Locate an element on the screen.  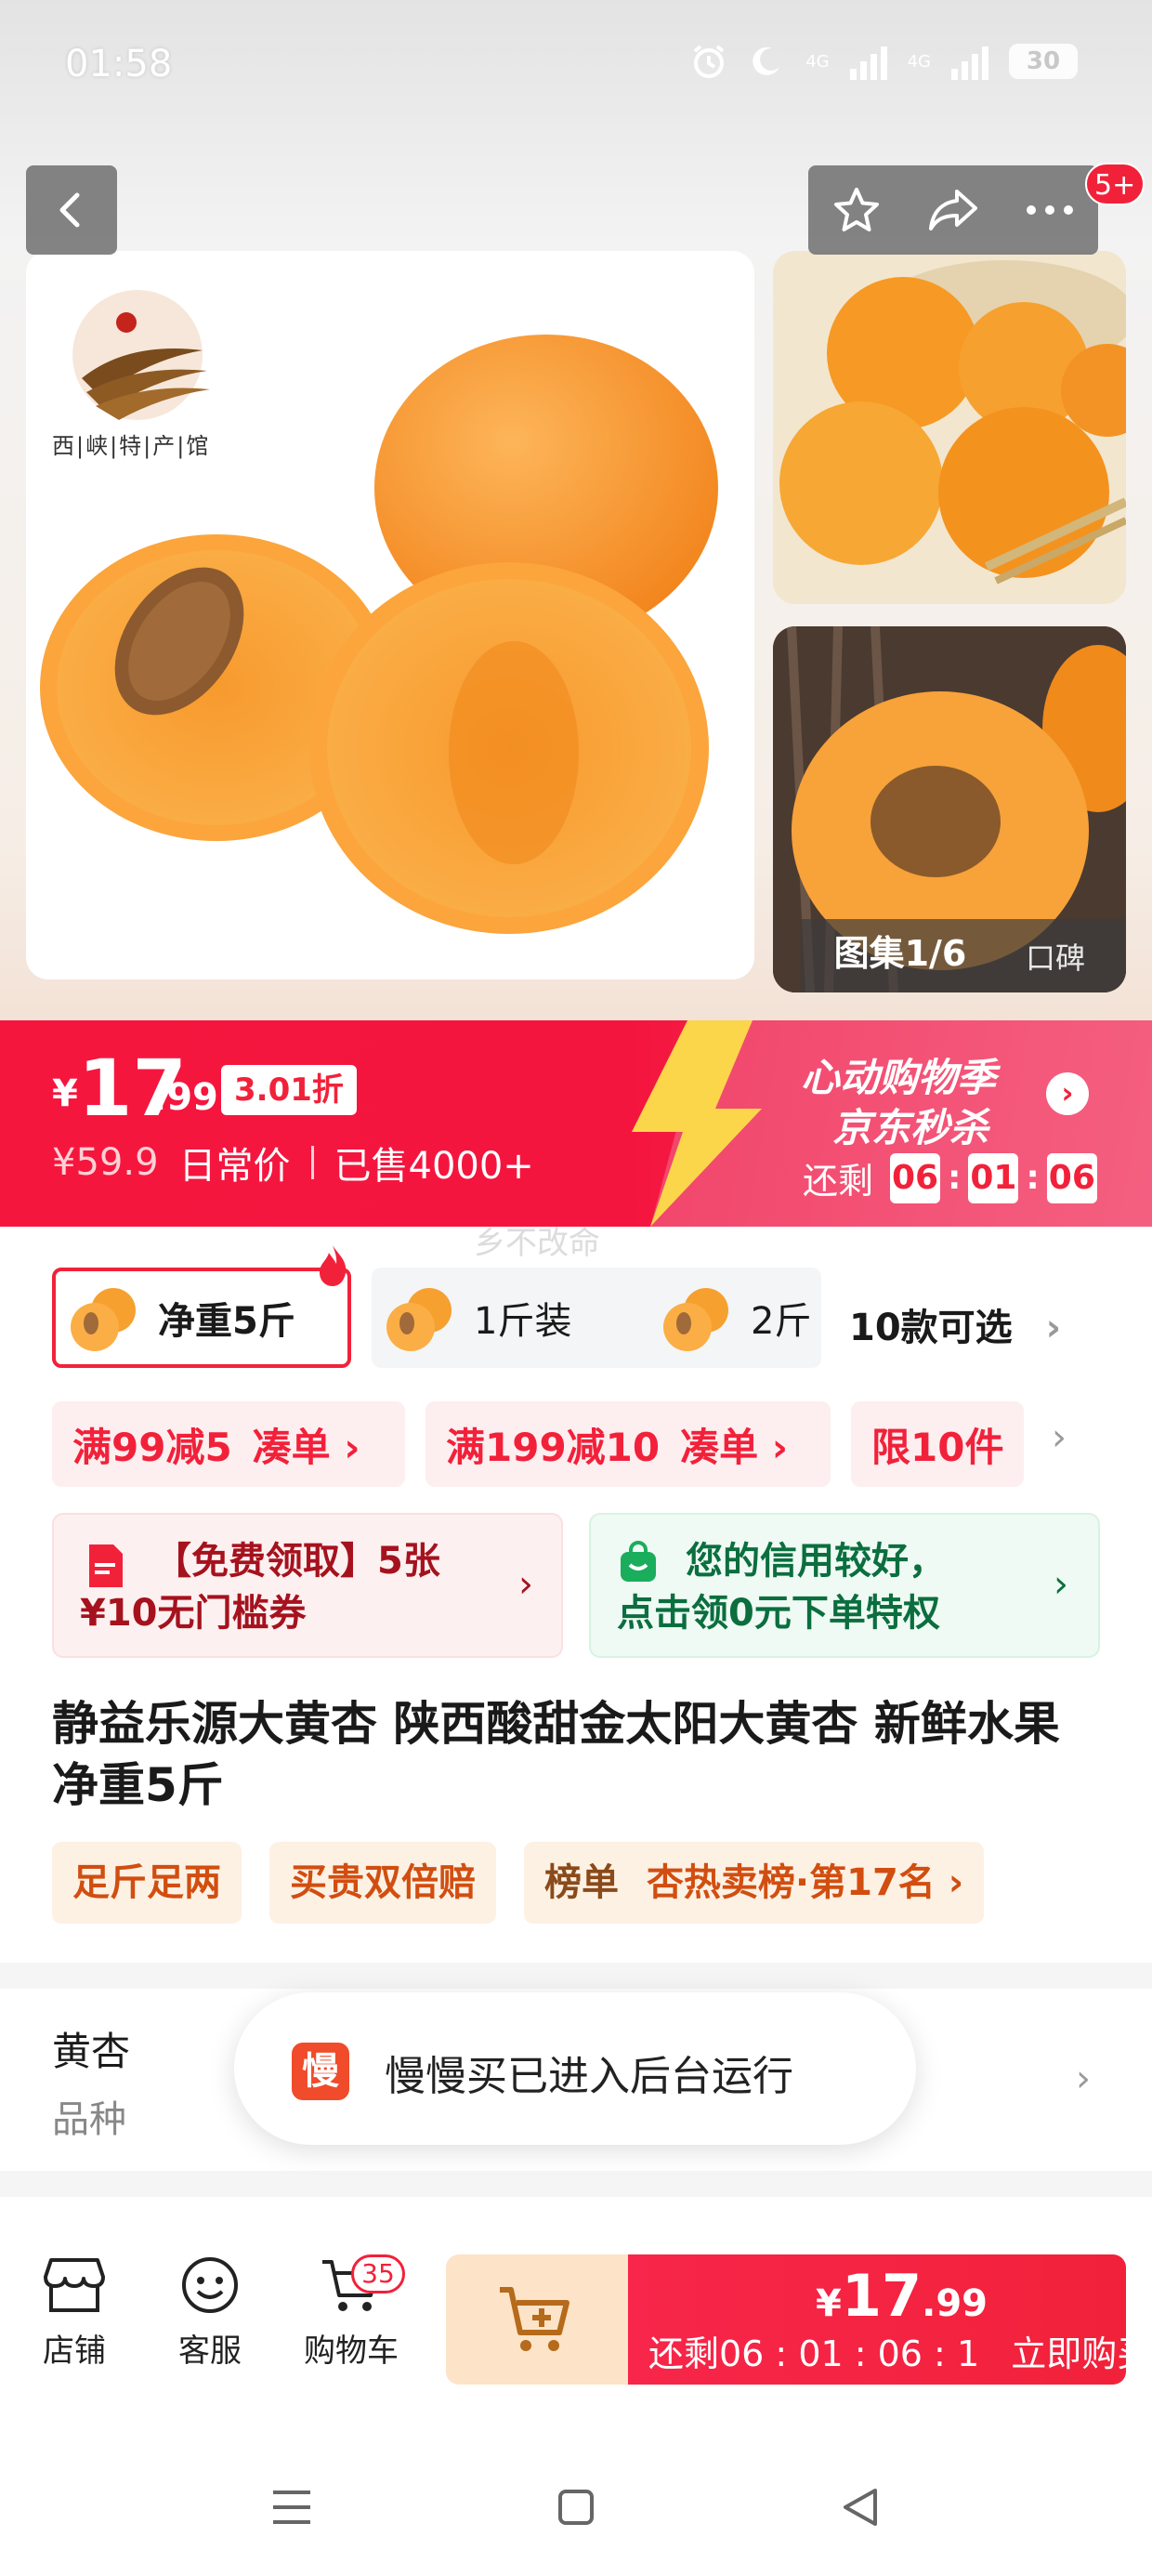
variant-option: 2斤 is located at coordinates (734, 1318).